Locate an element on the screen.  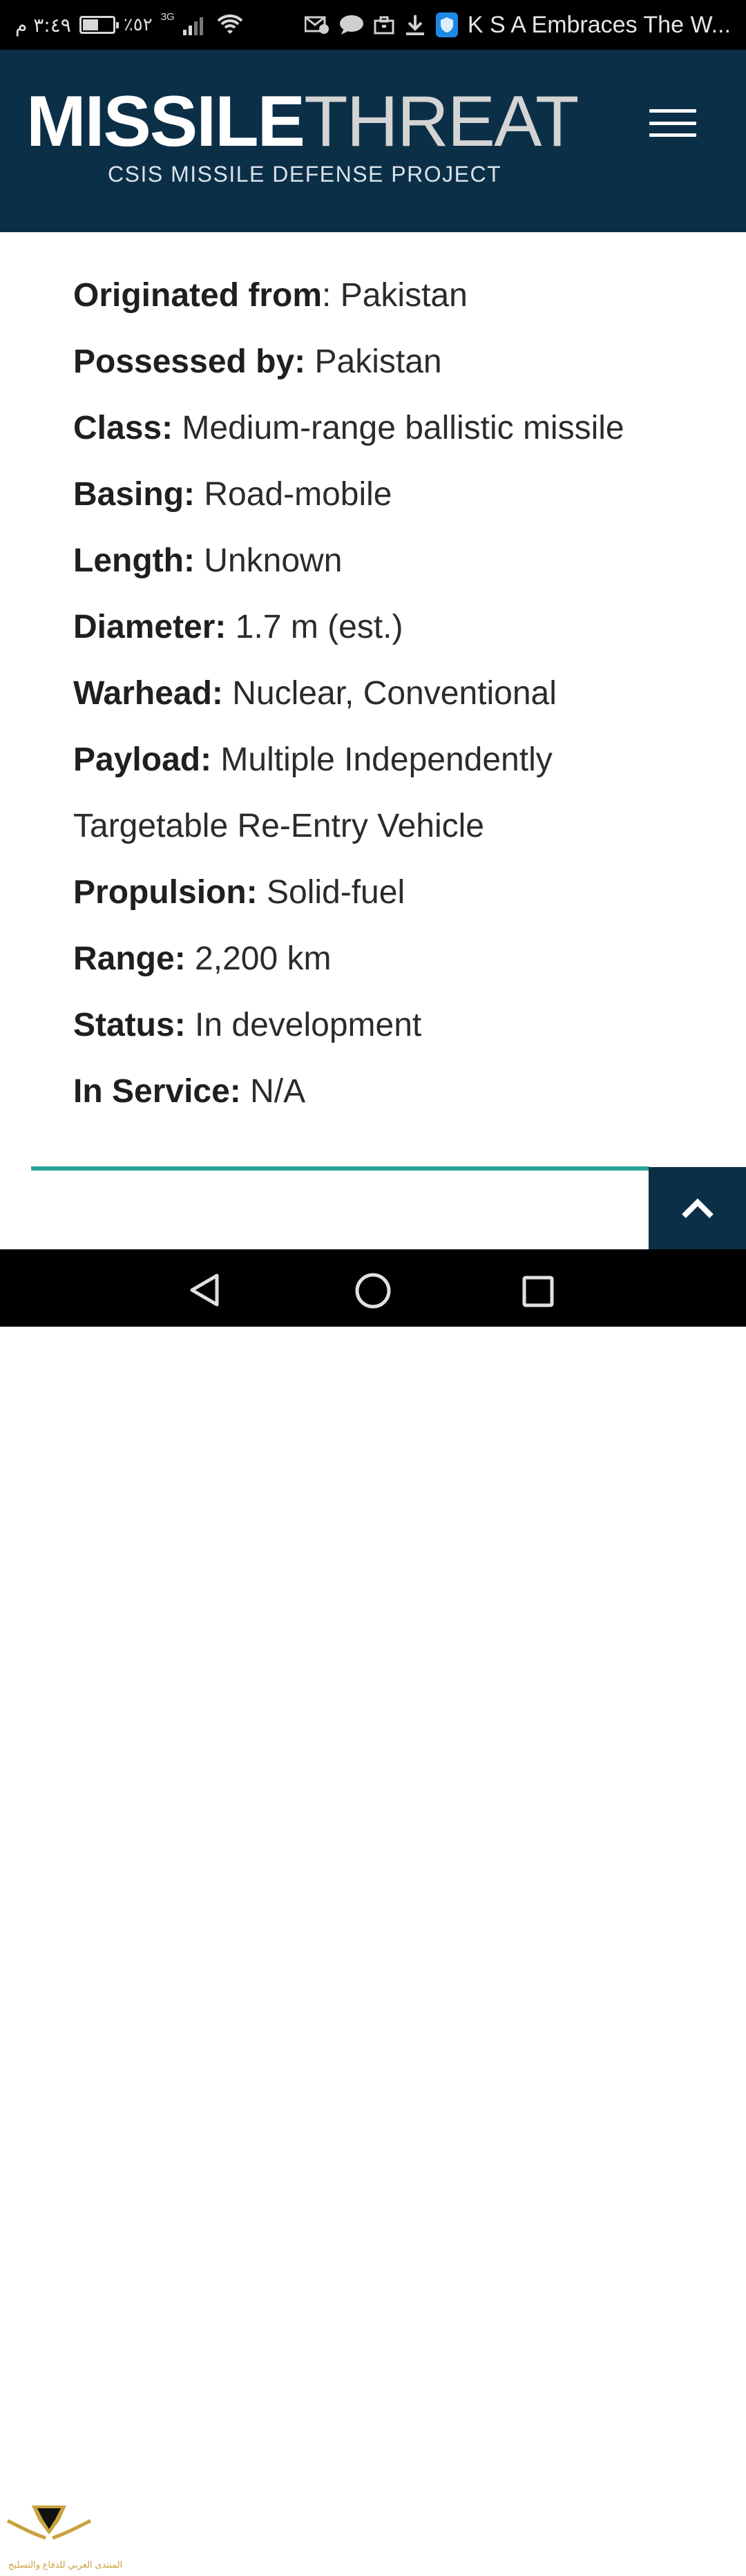
circle-home-icon is located at coordinates (373, 1291).